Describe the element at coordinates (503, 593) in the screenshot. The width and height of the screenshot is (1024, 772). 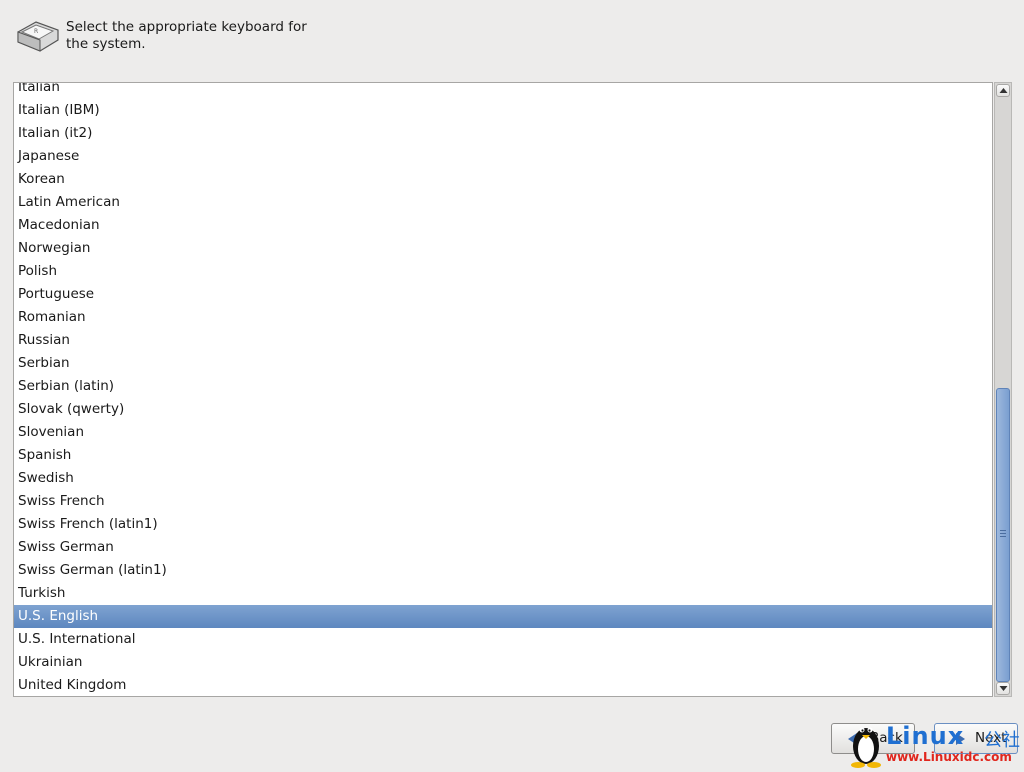
I see `list-item: Turkish` at that location.